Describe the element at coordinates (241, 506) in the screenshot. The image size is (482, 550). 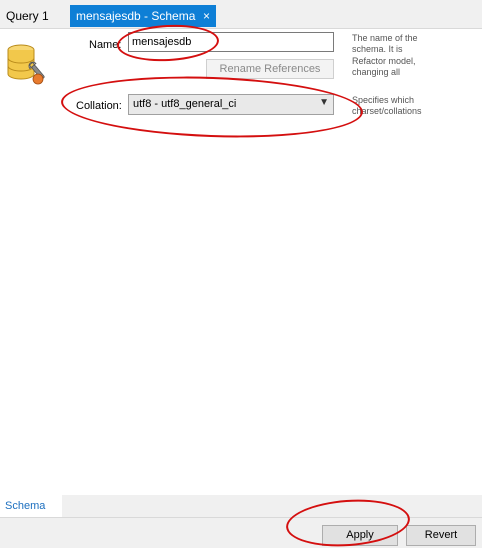
I see `bottom-tab-bar: Schema` at that location.